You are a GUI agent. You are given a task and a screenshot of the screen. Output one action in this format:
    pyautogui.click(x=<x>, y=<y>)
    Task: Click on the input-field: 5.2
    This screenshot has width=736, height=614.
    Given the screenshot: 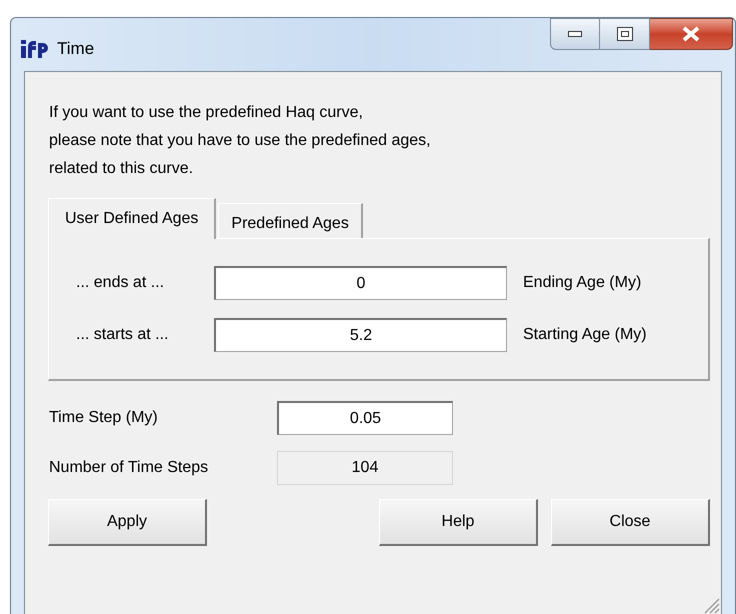 What is the action you would take?
    pyautogui.click(x=360, y=335)
    